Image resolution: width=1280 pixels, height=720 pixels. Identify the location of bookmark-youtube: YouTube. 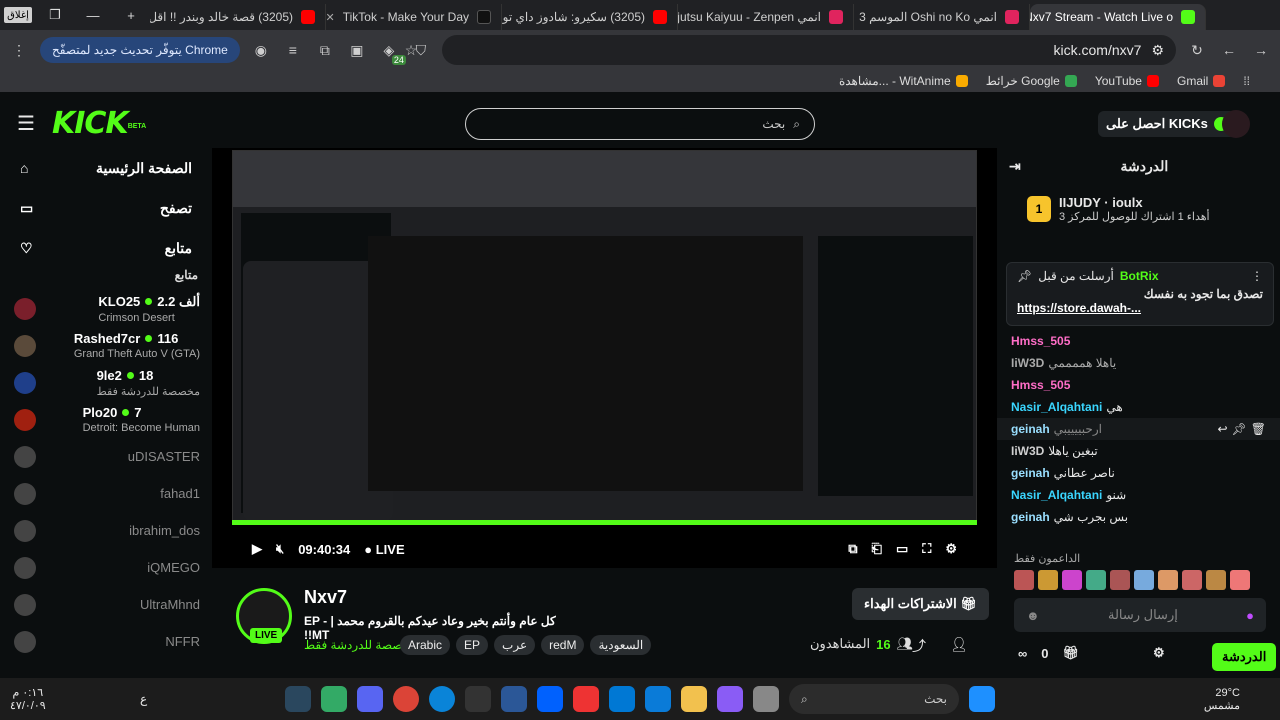
(1127, 81).